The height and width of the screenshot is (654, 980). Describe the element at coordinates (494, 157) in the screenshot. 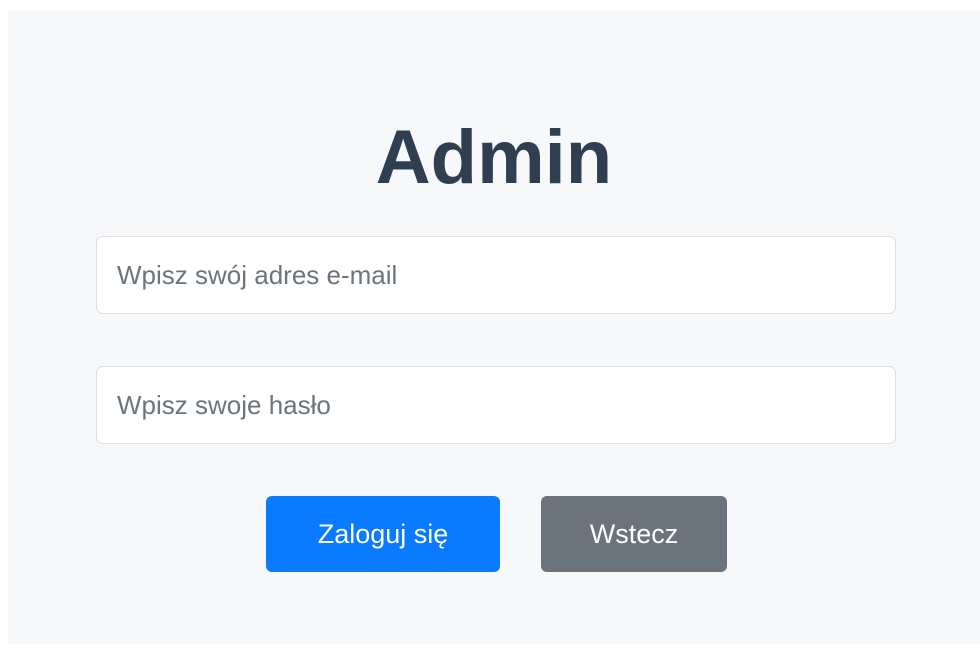

I see `page-title: Admin` at that location.